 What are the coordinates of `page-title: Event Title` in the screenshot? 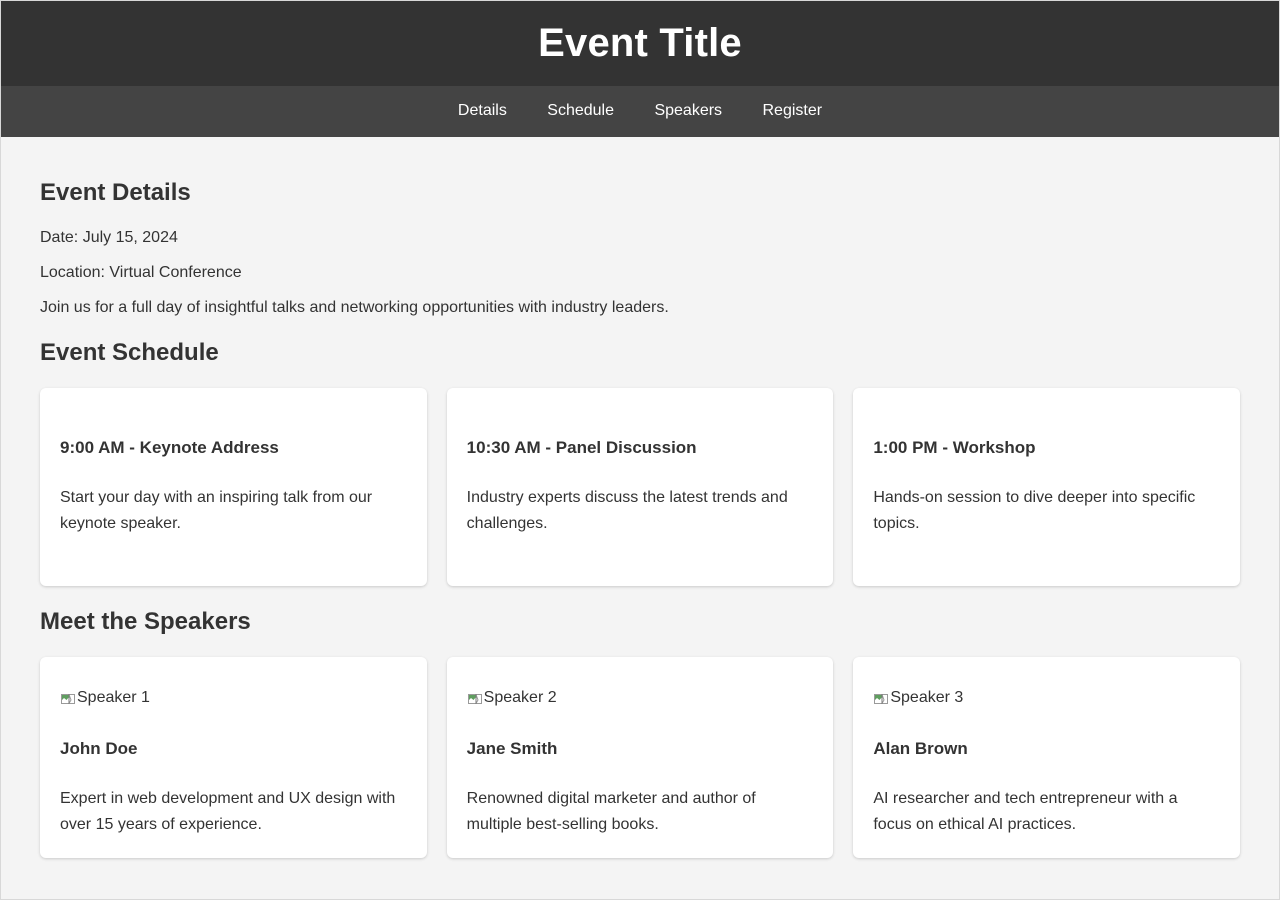 It's located at (640, 43).